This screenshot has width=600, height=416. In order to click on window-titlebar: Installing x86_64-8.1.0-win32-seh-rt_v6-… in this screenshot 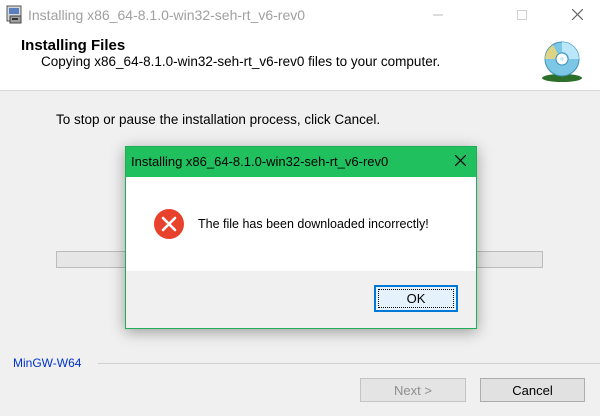, I will do `click(300, 15)`.